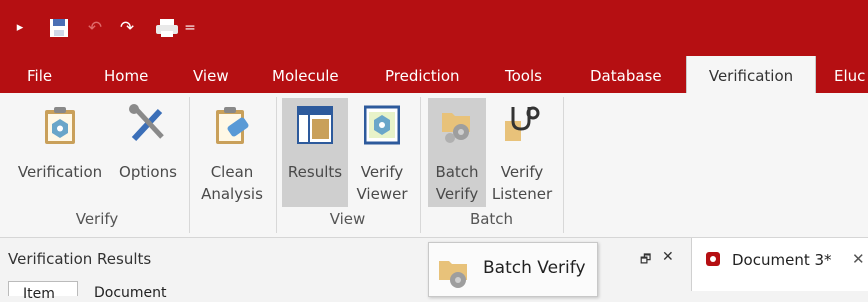 This screenshot has width=868, height=302. Describe the element at coordinates (382, 128) in the screenshot. I see `verify-viewer-icon` at that location.